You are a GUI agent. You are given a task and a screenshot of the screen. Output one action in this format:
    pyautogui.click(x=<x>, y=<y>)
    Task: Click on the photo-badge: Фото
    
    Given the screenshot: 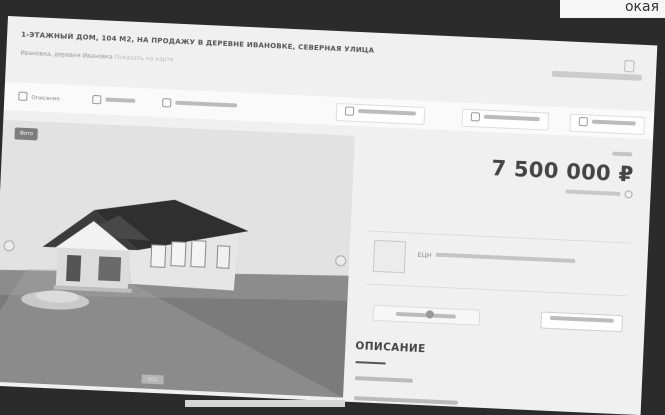 What is the action you would take?
    pyautogui.click(x=26, y=134)
    